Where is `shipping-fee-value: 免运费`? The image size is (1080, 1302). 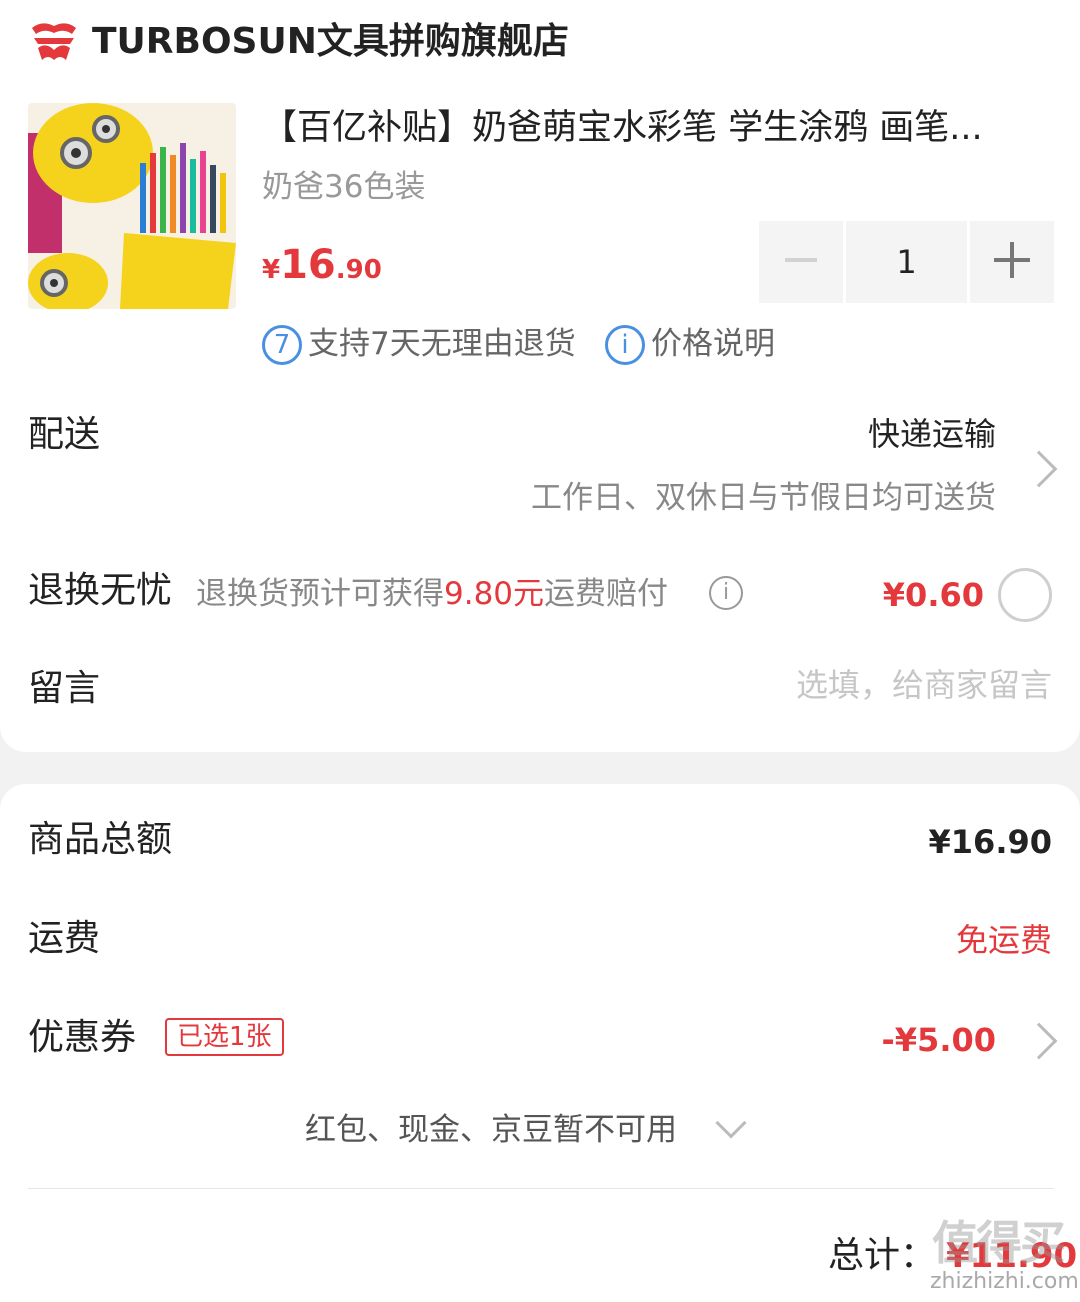
shipping-fee-value: 免运费 is located at coordinates (1003, 940).